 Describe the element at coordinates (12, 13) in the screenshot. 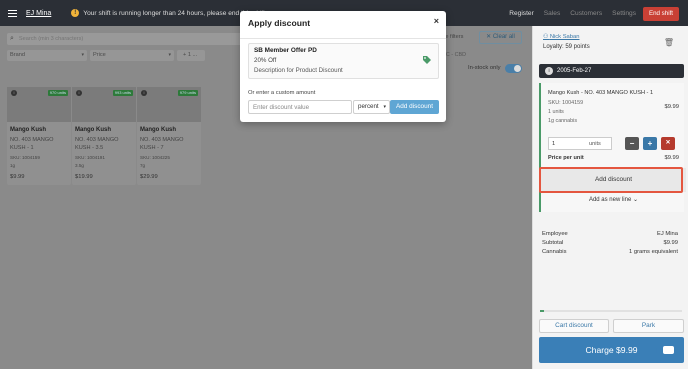

I see `menu-icon` at that location.